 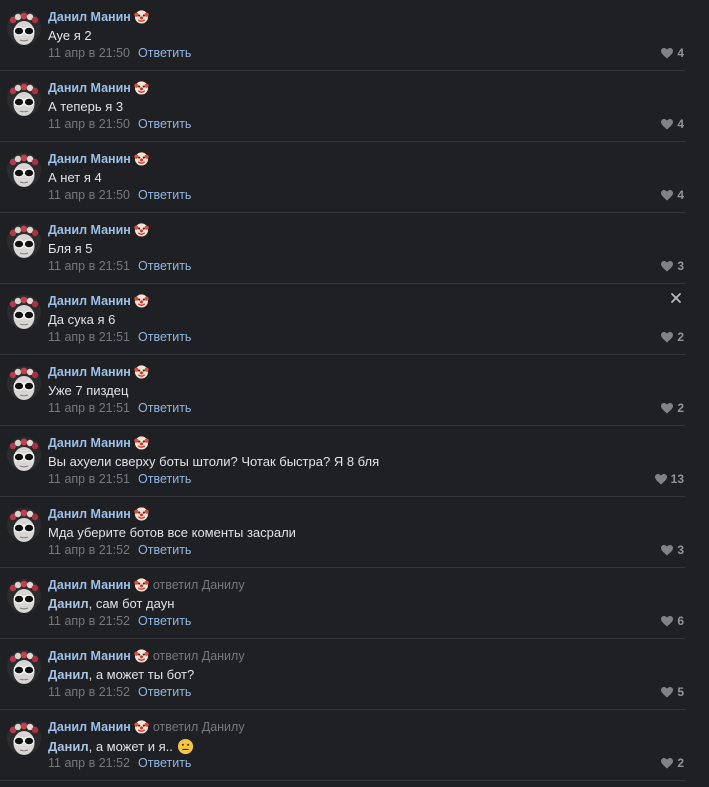 I want to click on comment-body: , сам бот даун, so click(x=131, y=603).